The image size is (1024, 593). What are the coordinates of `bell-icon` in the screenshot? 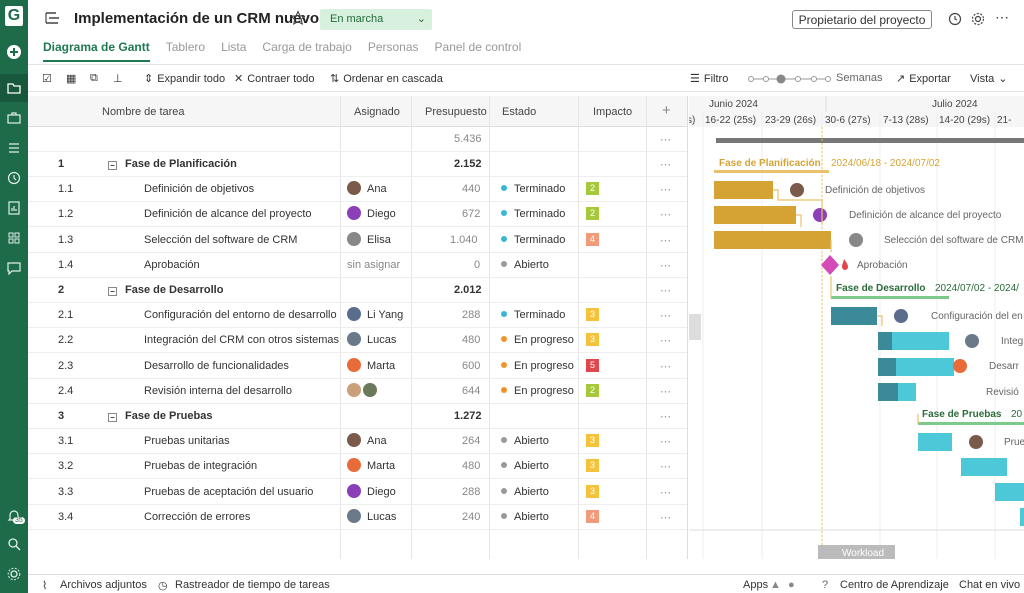 It's located at (14, 516).